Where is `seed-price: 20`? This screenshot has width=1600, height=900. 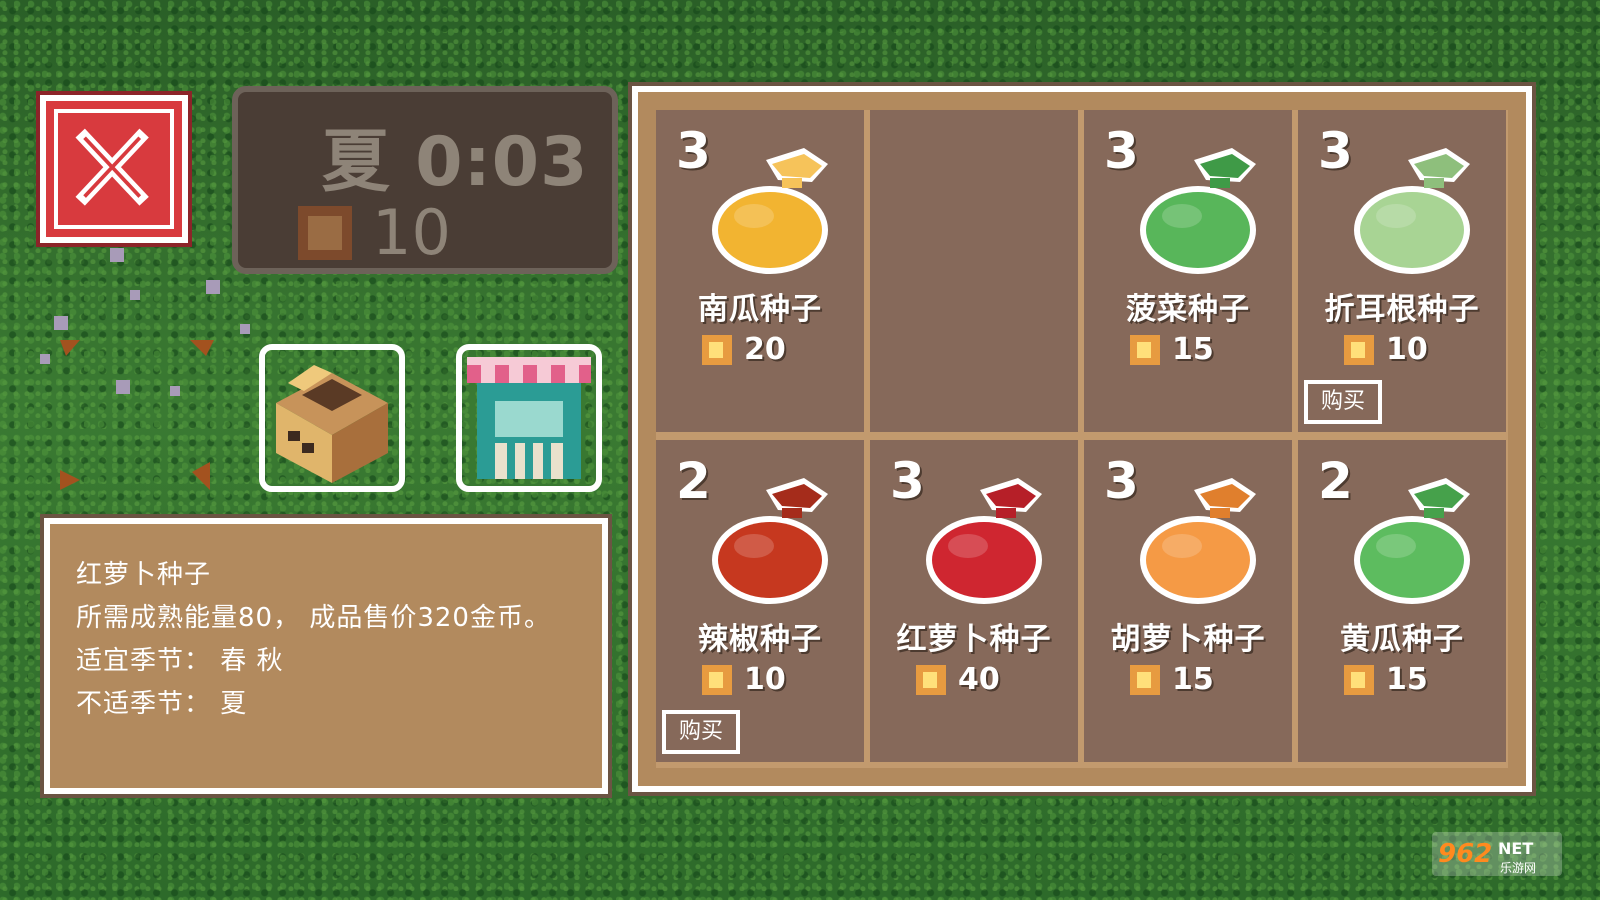 seed-price: 20 is located at coordinates (744, 349).